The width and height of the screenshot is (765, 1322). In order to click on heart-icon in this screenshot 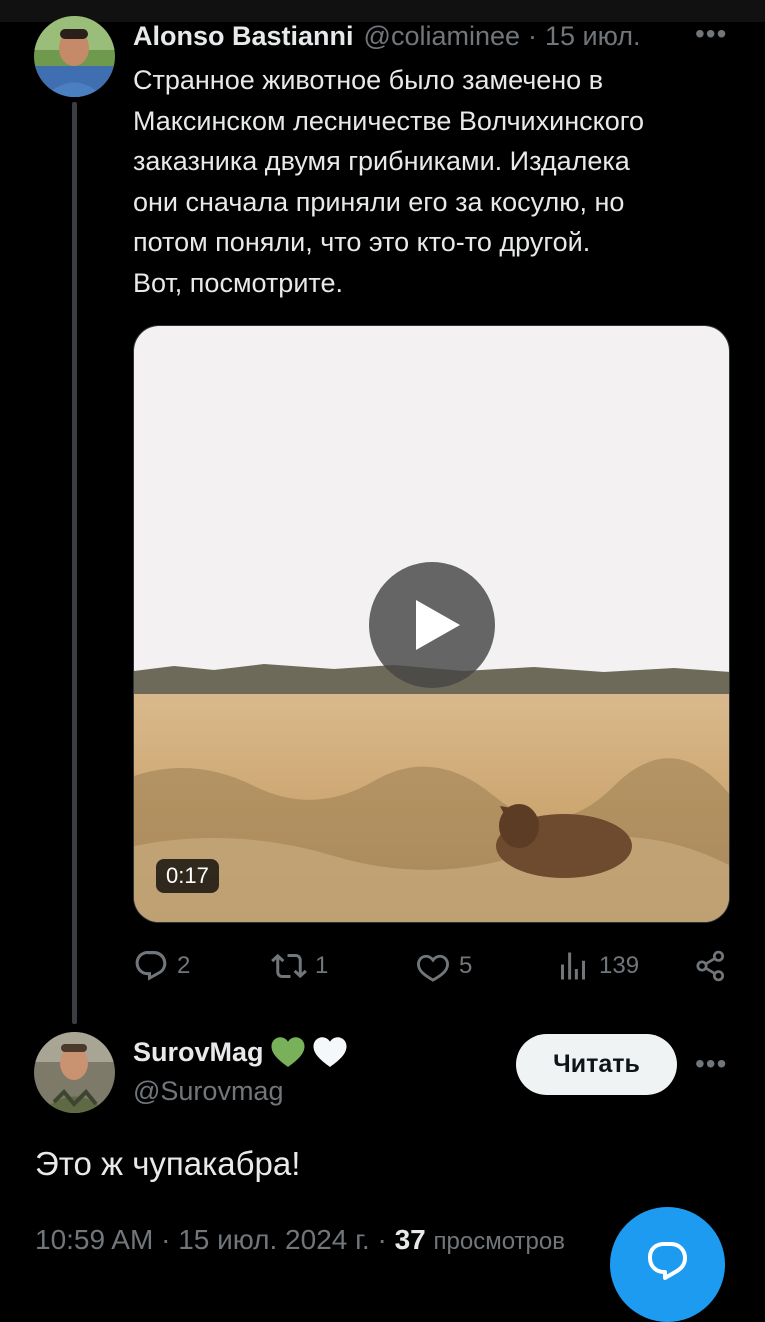, I will do `click(433, 968)`.